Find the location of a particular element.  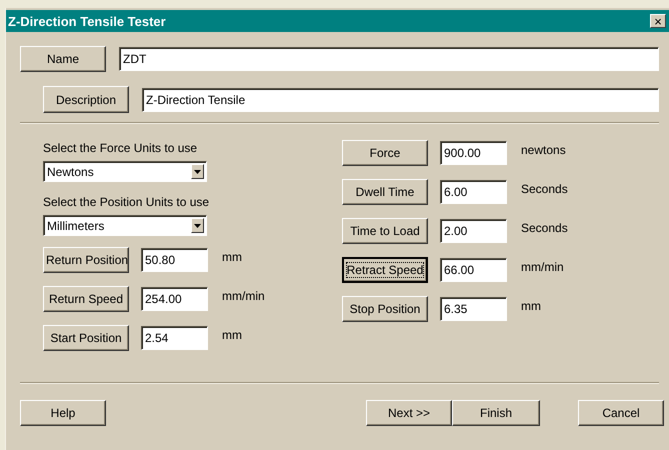

cancel-button: Cancel is located at coordinates (621, 413).